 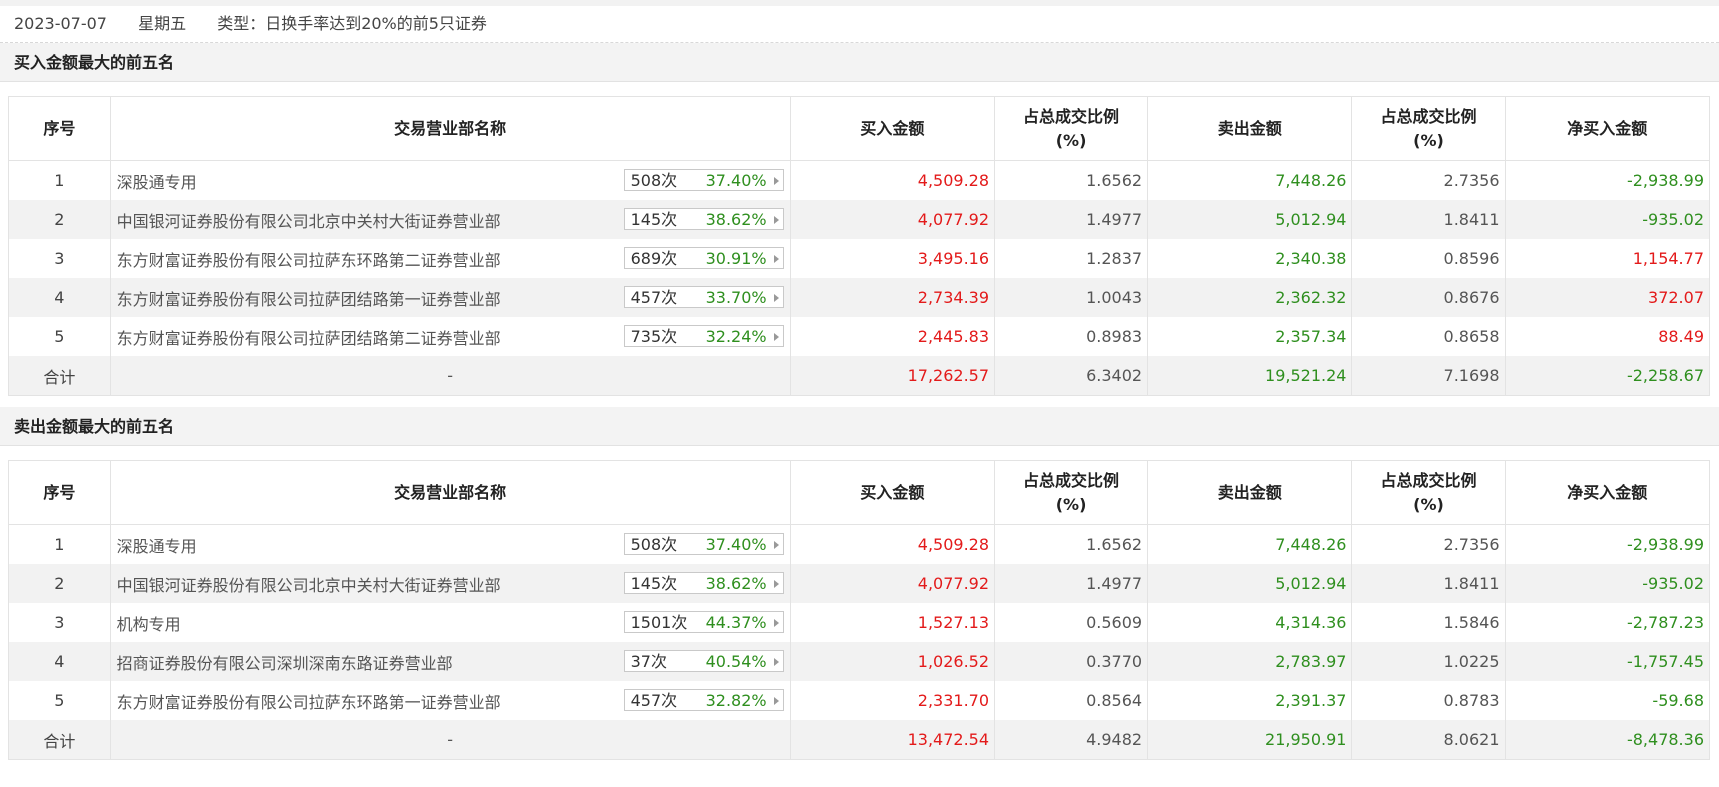 What do you see at coordinates (703, 661) in the screenshot?
I see `branch-stats-badge: 37次 40.54%` at bounding box center [703, 661].